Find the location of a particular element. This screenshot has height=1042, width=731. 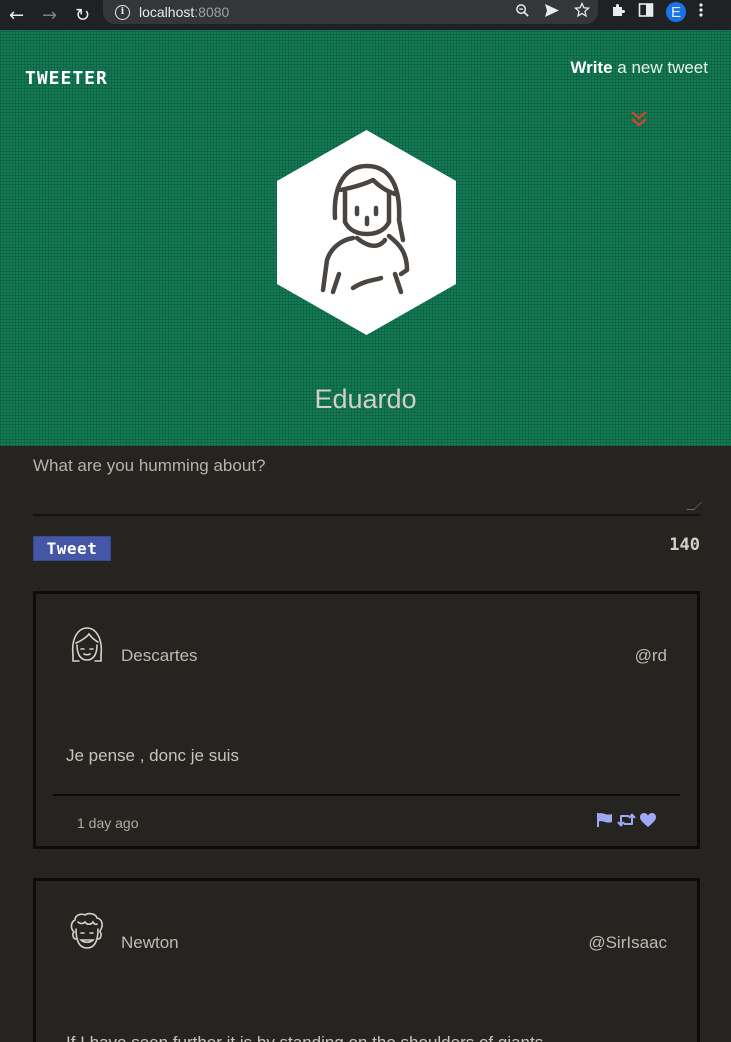

profile-avatar-hexagon is located at coordinates (366, 232).